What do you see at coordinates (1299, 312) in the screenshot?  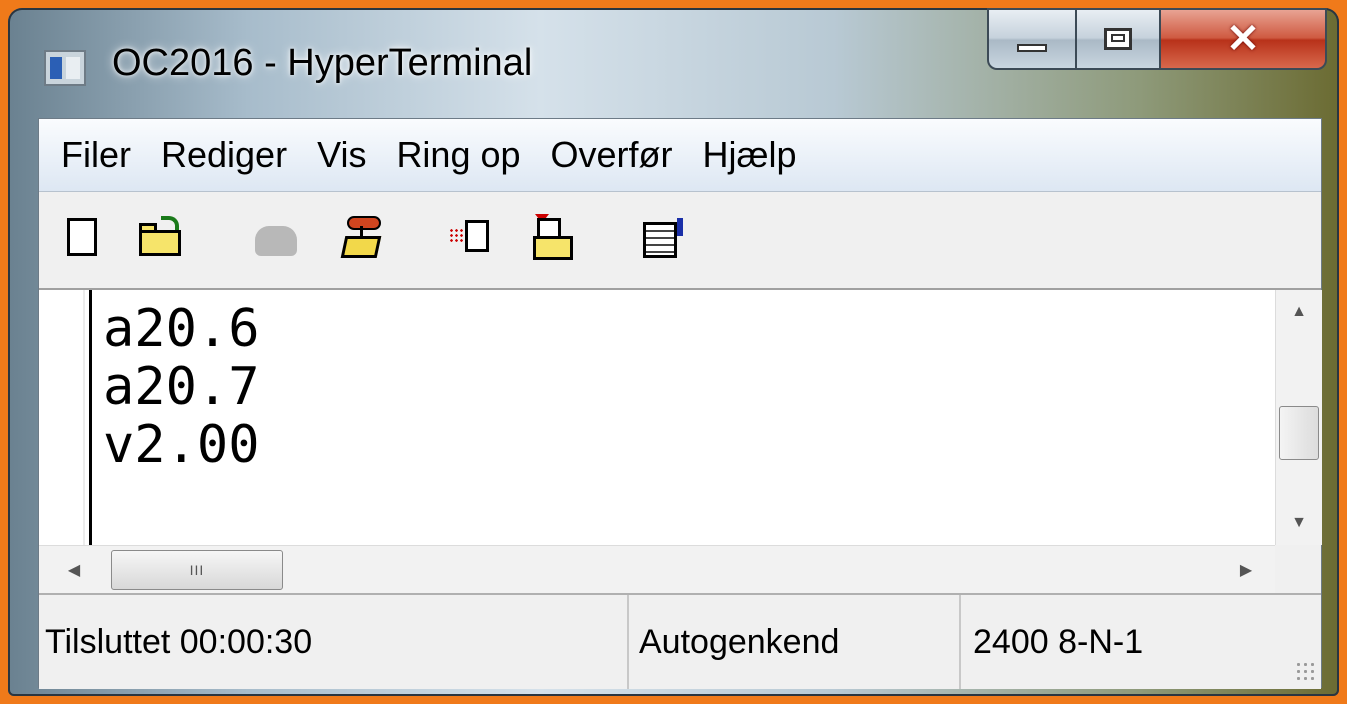 I see `scroll-up-arrow-icon: ▲` at bounding box center [1299, 312].